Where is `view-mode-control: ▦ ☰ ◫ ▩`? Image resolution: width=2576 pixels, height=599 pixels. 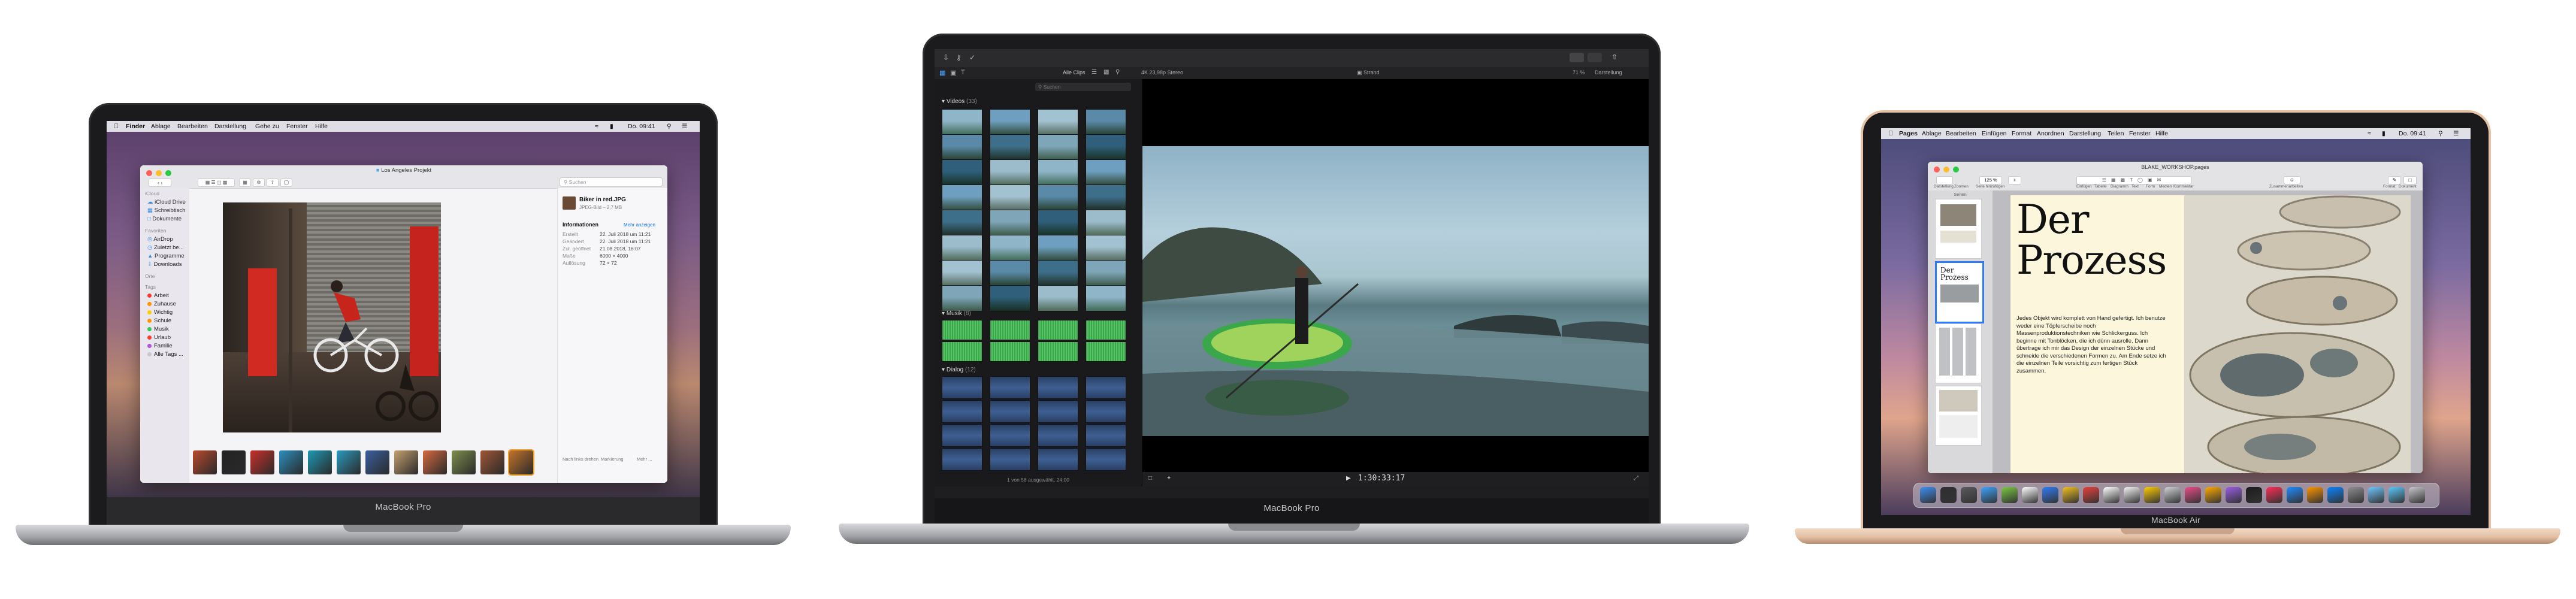
view-mode-control: ▦ ☰ ◫ ▩ is located at coordinates (216, 183).